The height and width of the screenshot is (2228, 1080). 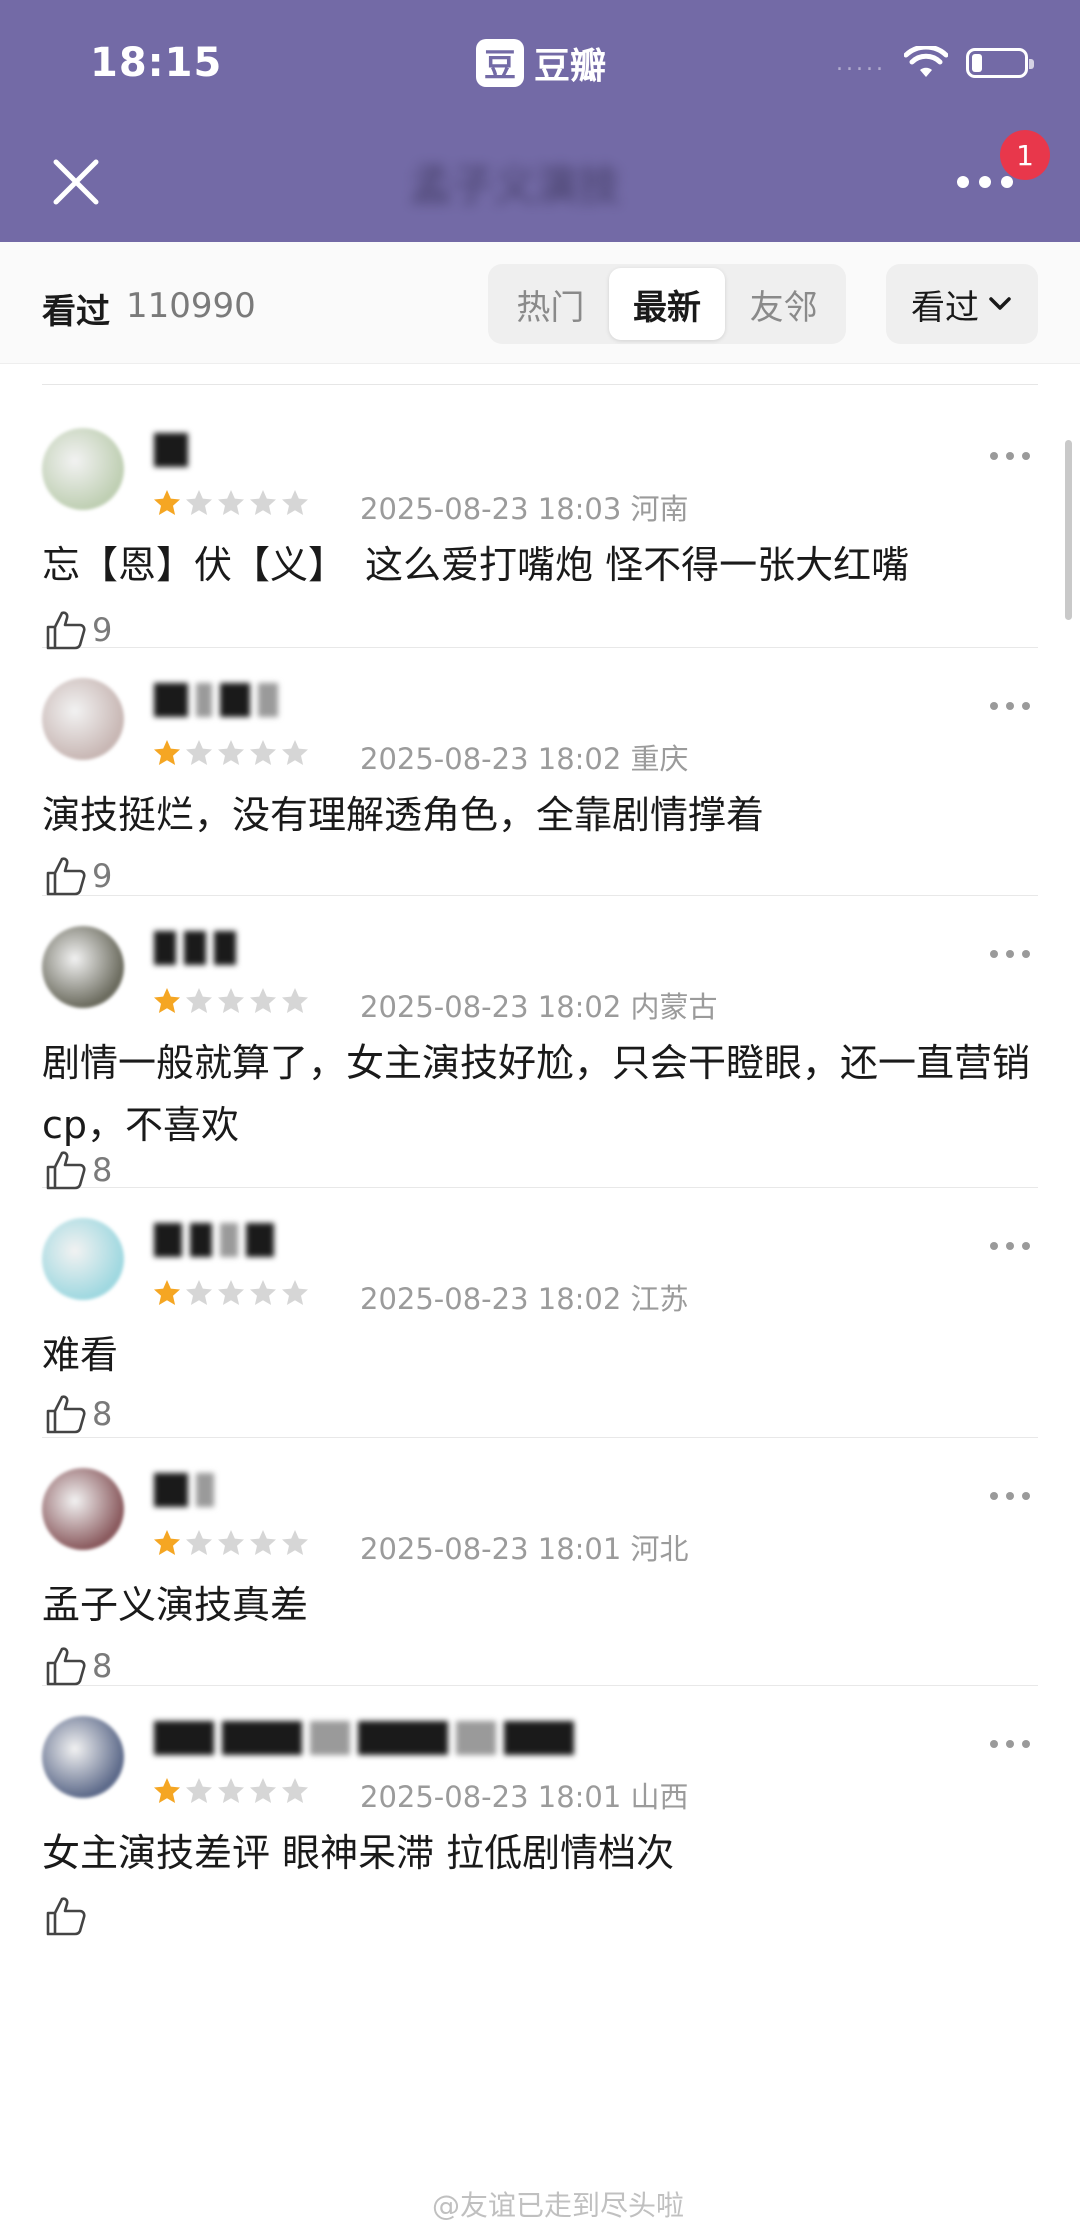 What do you see at coordinates (80, 1355) in the screenshot?
I see `review-content: 难看` at bounding box center [80, 1355].